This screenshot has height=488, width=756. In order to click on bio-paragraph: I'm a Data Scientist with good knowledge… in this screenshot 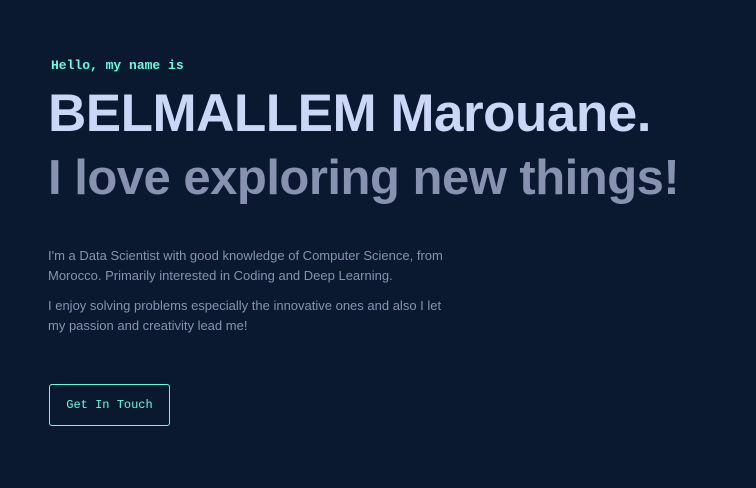, I will do `click(245, 265)`.